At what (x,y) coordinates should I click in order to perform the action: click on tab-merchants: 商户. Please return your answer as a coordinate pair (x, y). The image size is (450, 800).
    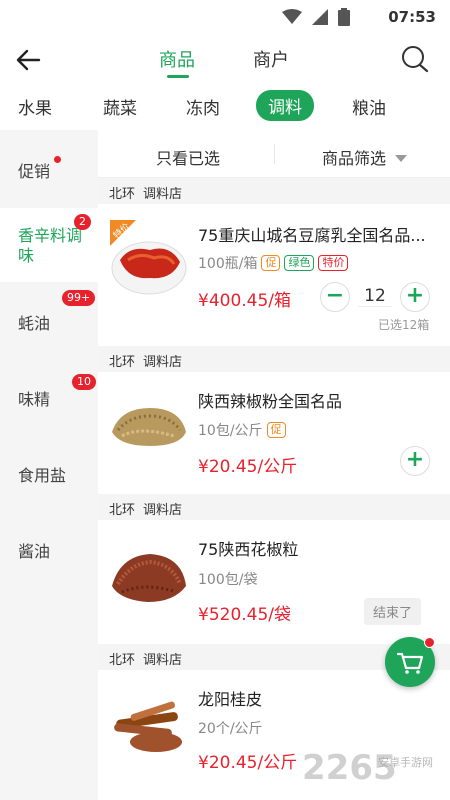
    Looking at the image, I should click on (271, 59).